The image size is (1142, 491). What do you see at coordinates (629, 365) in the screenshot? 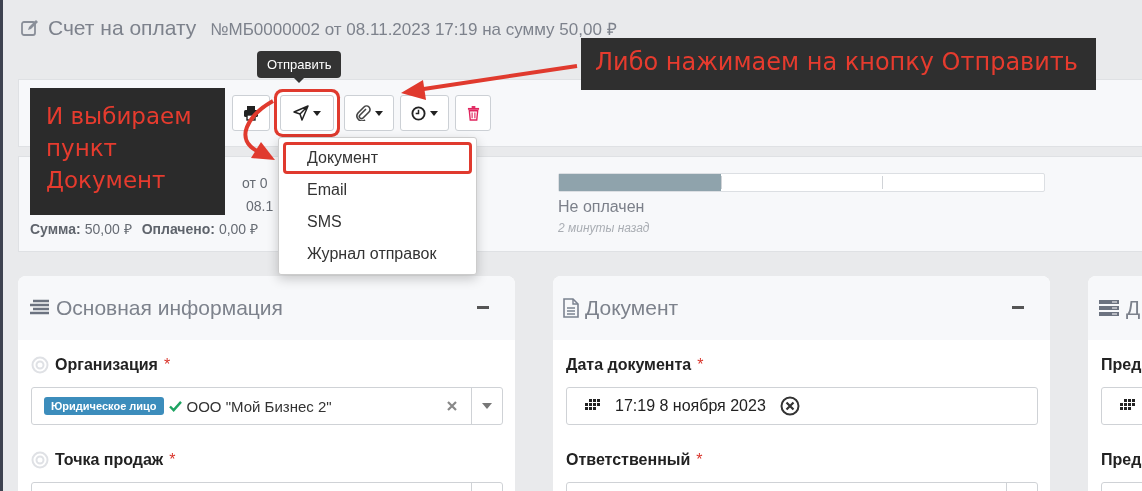
I see `field-label: Дата документа` at bounding box center [629, 365].